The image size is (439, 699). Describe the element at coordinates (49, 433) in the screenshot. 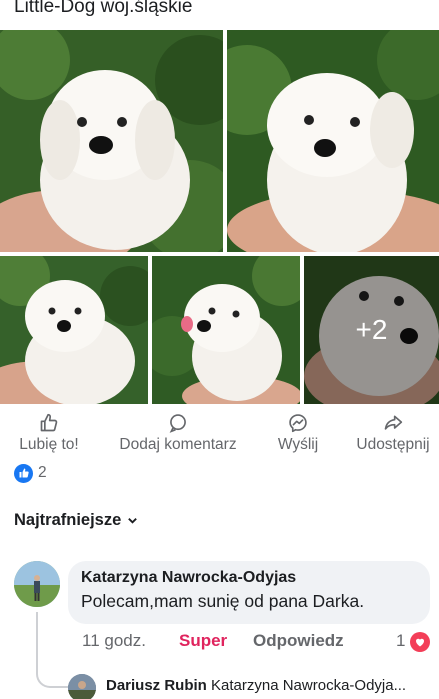

I see `like-button: Lubię to!` at that location.